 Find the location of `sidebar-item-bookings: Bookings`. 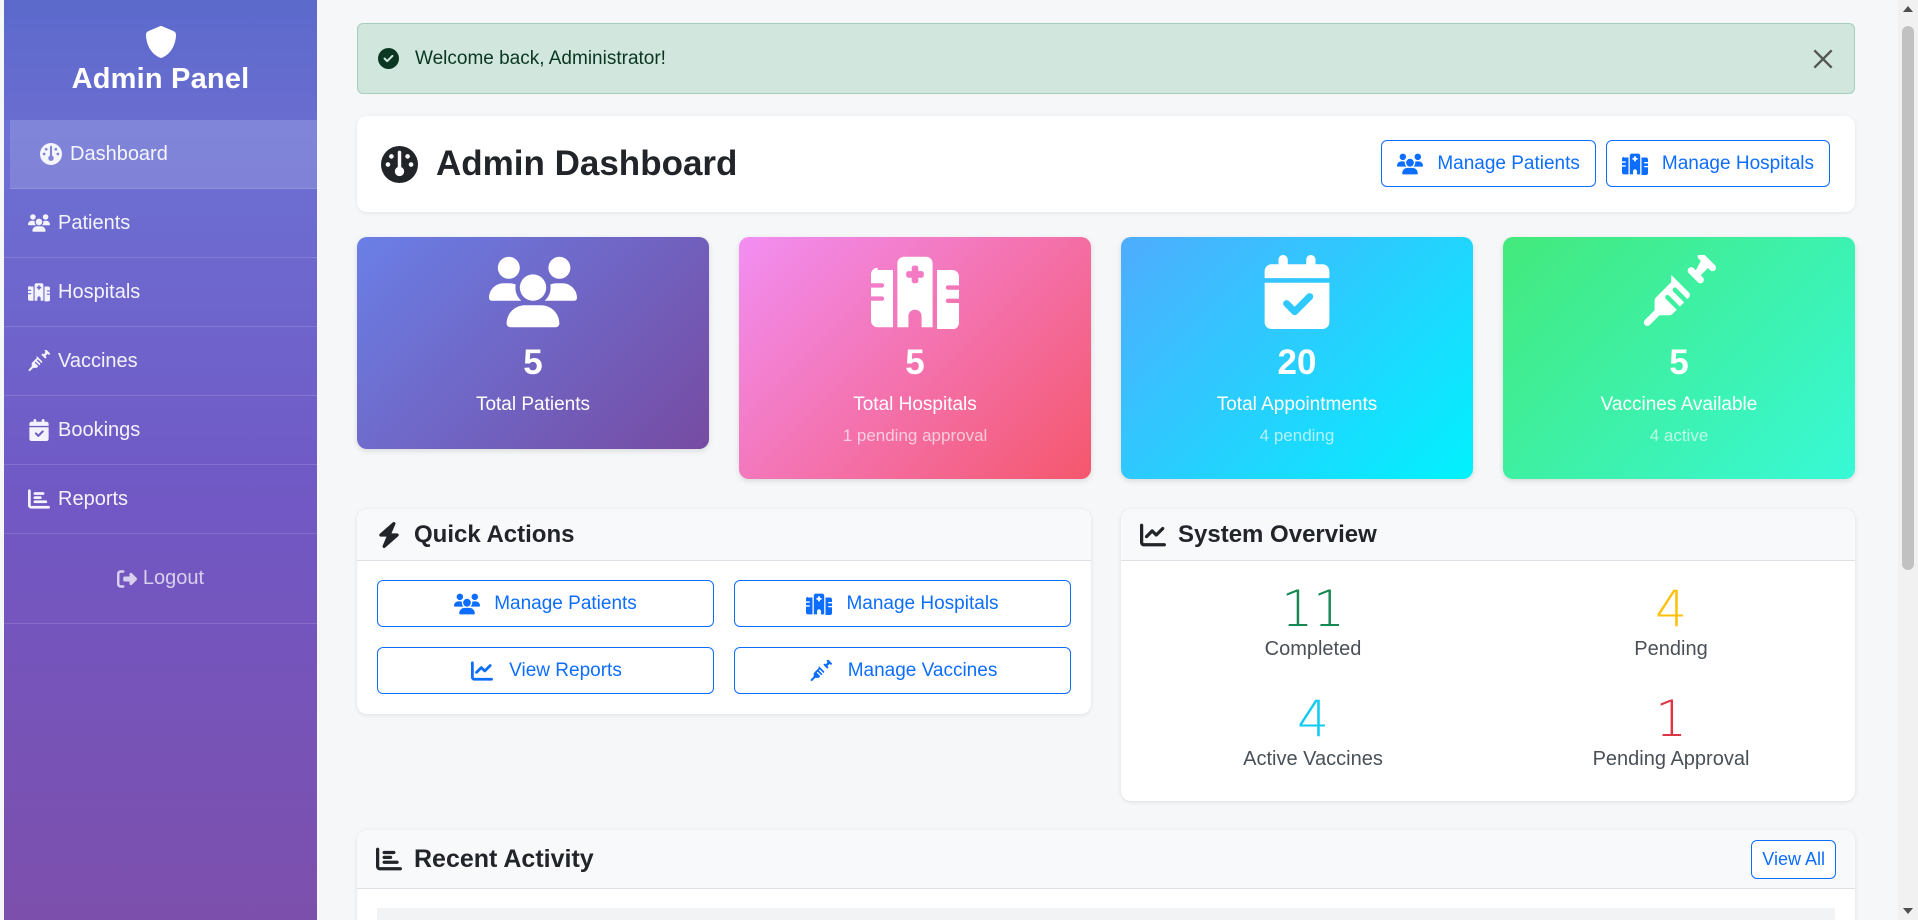

sidebar-item-bookings: Bookings is located at coordinates (160, 430).